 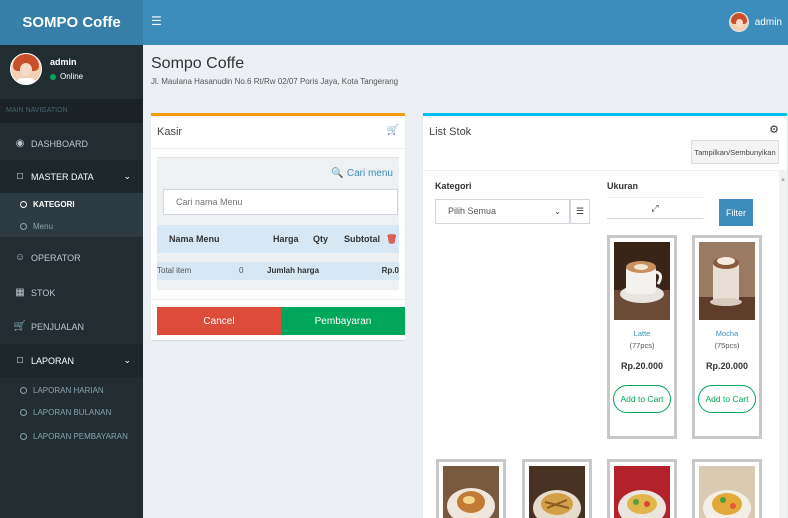 What do you see at coordinates (170, 132) in the screenshot?
I see `kasir-title: Kasir` at bounding box center [170, 132].